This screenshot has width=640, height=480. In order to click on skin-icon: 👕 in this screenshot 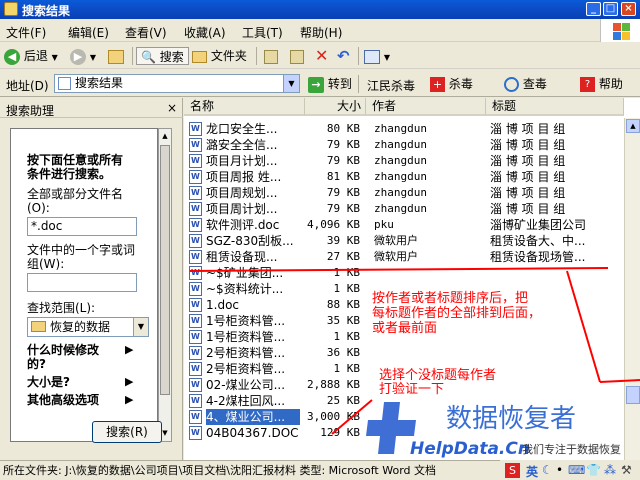, I will do `click(593, 470)`.